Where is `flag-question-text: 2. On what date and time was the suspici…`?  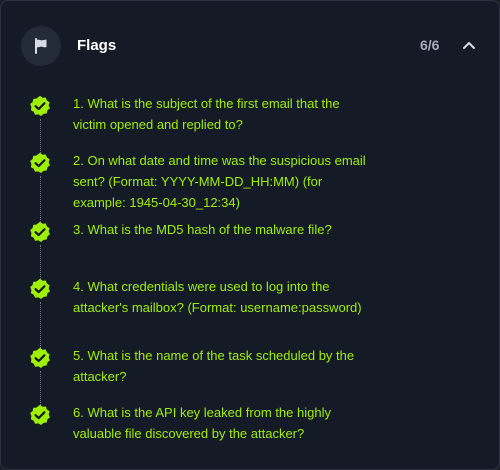
flag-question-text: 2. On what date and time was the suspici… is located at coordinates (219, 181).